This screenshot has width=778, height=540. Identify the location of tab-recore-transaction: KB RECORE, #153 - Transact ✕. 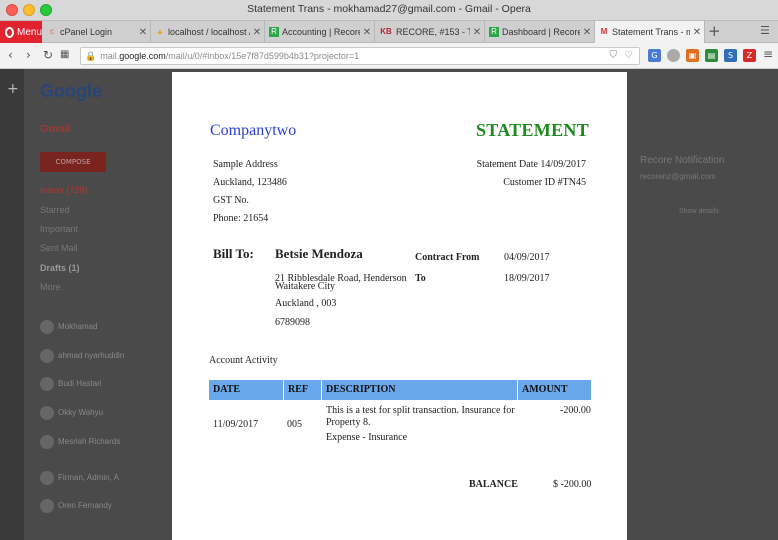
(430, 32).